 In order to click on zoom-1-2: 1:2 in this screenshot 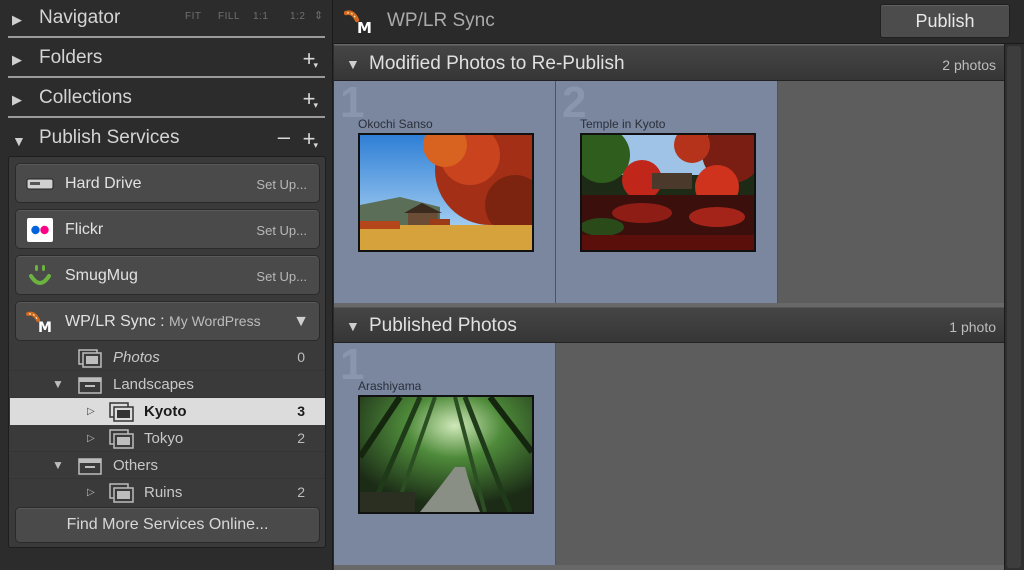, I will do `click(297, 16)`.